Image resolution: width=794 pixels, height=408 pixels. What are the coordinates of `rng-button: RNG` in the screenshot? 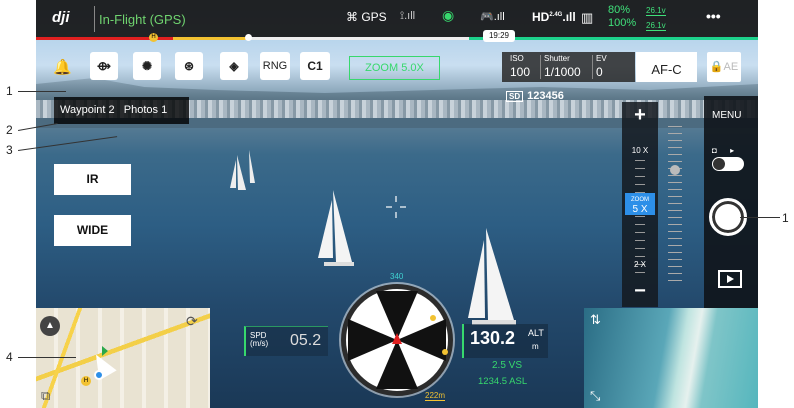 It's located at (275, 66).